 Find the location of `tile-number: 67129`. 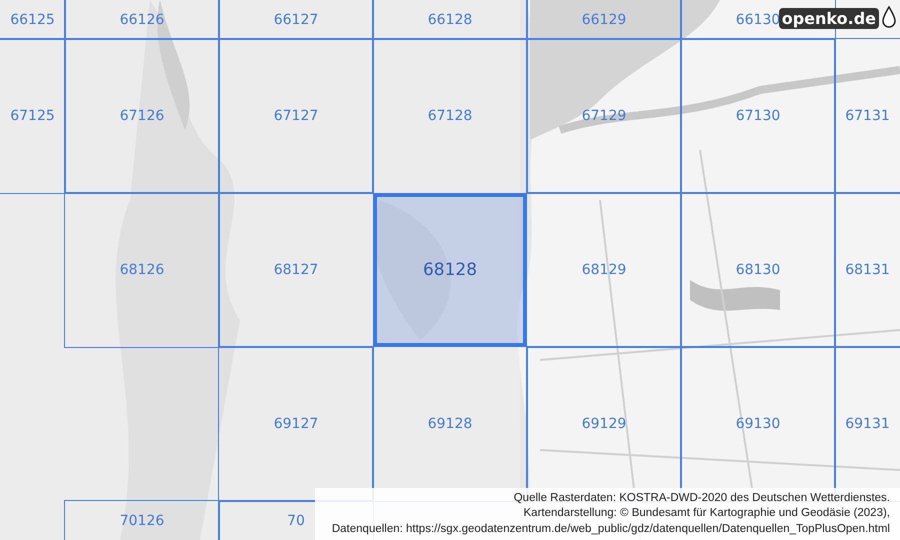

tile-number: 67129 is located at coordinates (604, 116).